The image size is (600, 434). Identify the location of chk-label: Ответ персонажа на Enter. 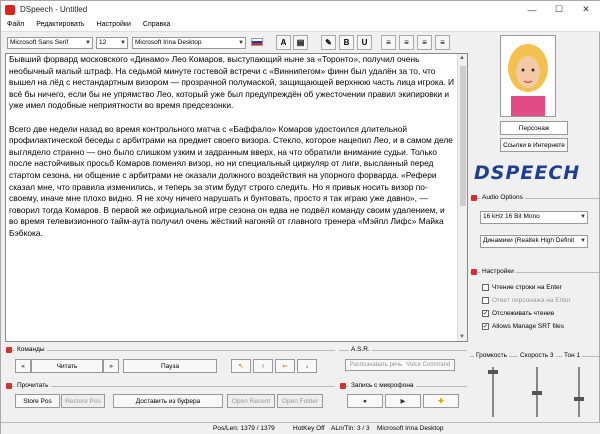
(531, 300).